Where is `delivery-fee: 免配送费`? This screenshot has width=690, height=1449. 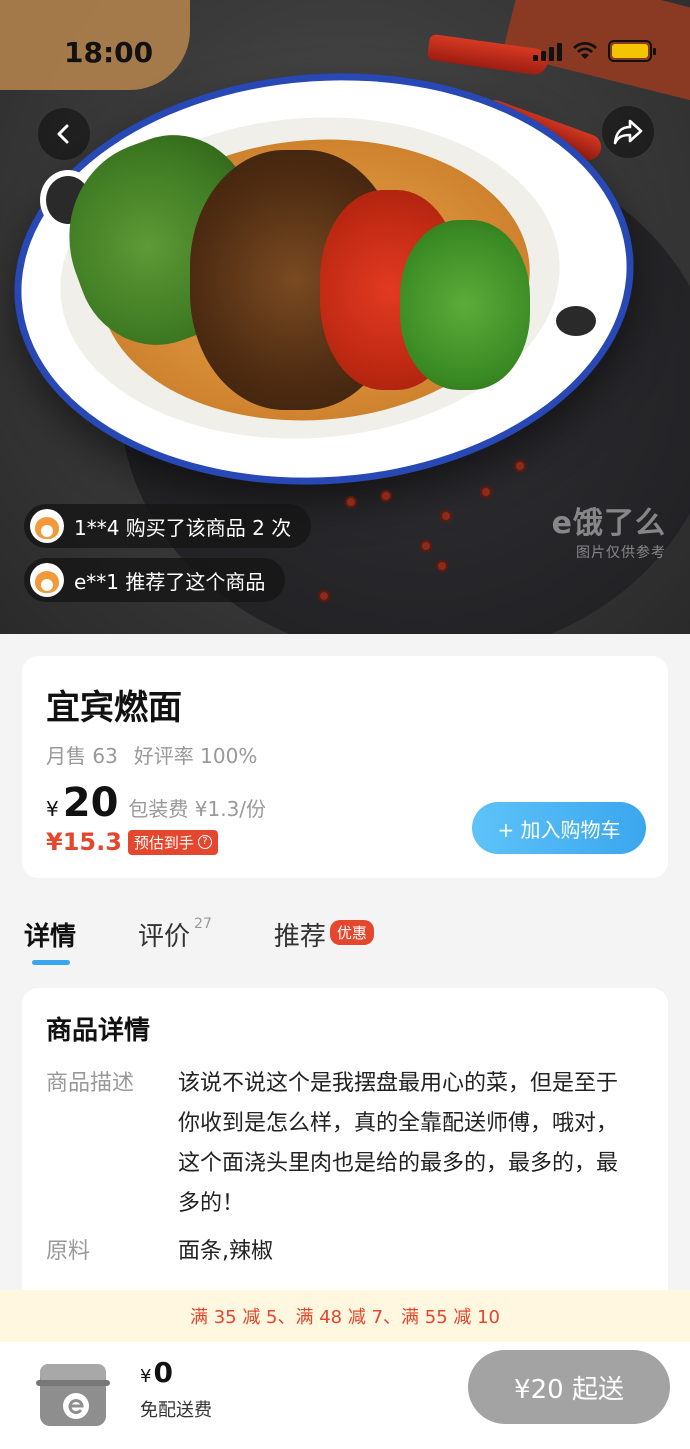 delivery-fee: 免配送费 is located at coordinates (176, 1410).